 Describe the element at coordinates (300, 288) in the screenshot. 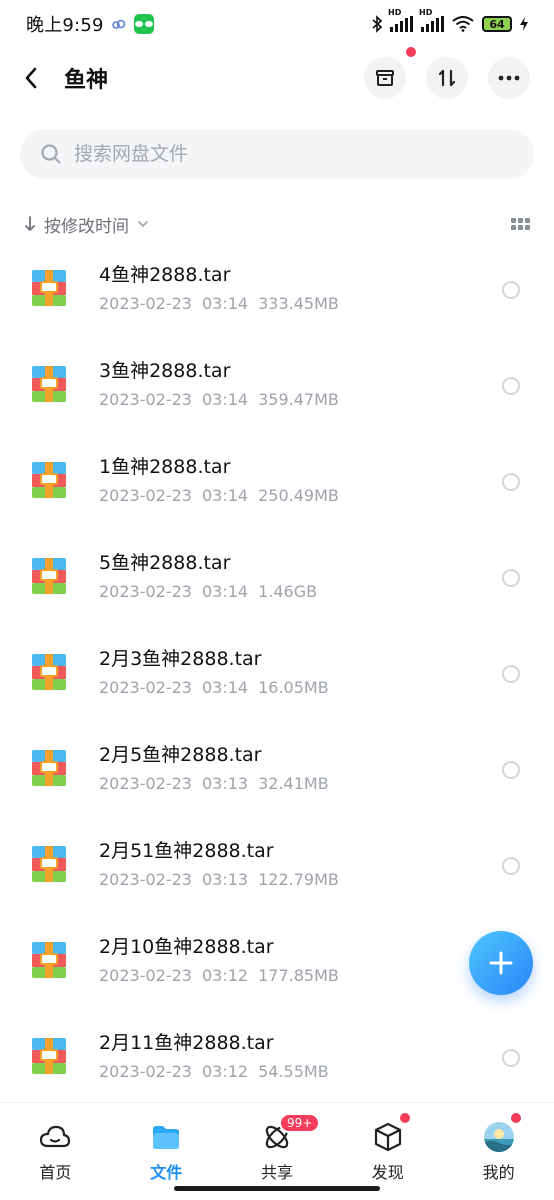

I see `file-info: 4鱼神2888.tar 2023-02-23 03:14 333.45MB` at that location.